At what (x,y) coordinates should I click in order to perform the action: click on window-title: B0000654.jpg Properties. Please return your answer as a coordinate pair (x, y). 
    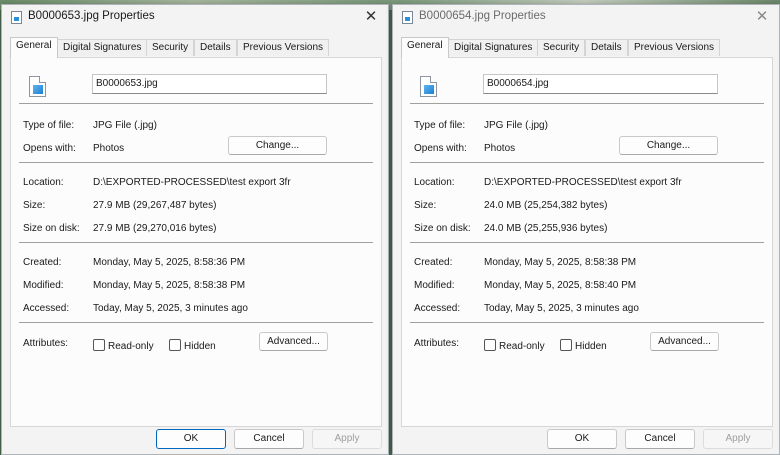
    Looking at the image, I should click on (482, 16).